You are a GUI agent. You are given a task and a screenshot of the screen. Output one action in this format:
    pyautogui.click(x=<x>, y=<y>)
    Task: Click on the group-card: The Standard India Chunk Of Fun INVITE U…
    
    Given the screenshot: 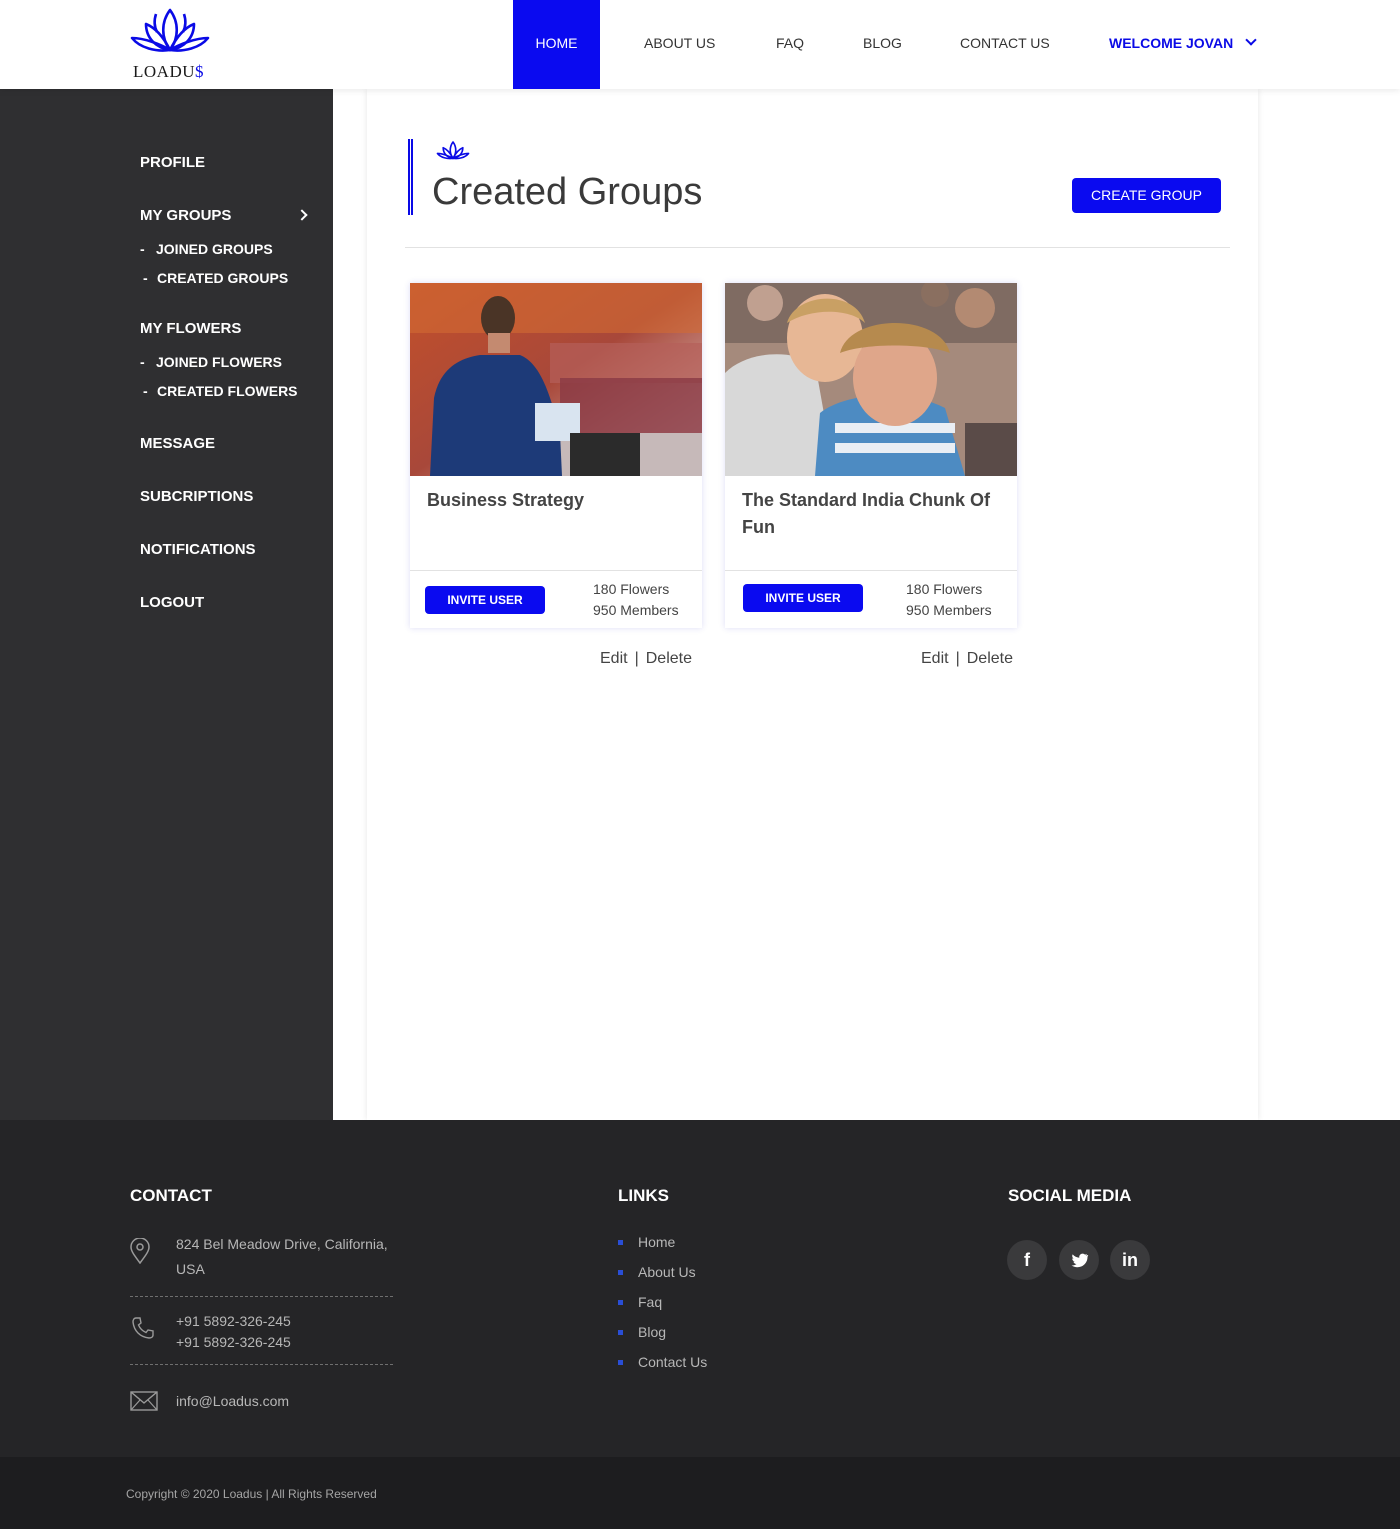 What is the action you would take?
    pyautogui.click(x=871, y=455)
    